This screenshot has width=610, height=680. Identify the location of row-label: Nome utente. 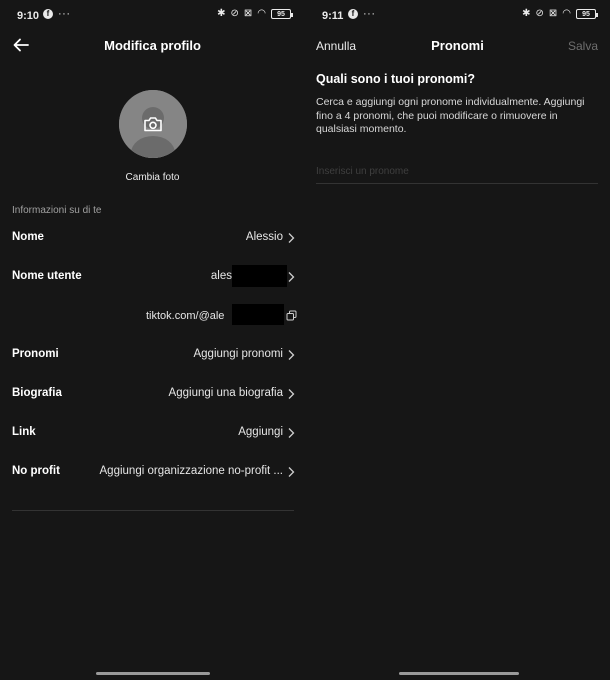
(47, 276).